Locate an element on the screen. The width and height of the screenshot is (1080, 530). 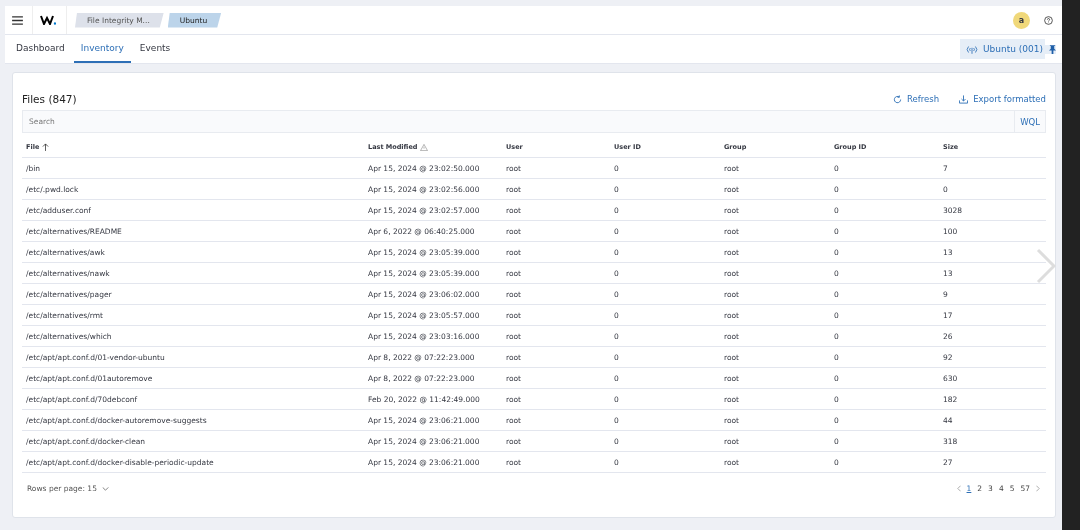
logo is located at coordinates (49, 20).